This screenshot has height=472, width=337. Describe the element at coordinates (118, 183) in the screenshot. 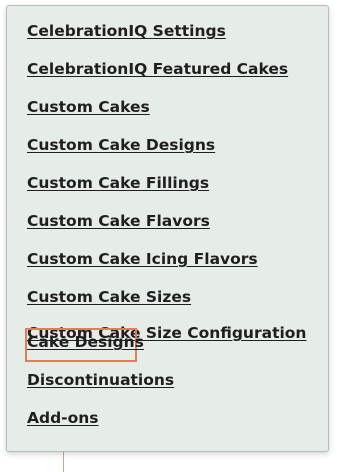

I see `menu-item-custom-cake-fillings: Custom Cake Fillings` at that location.